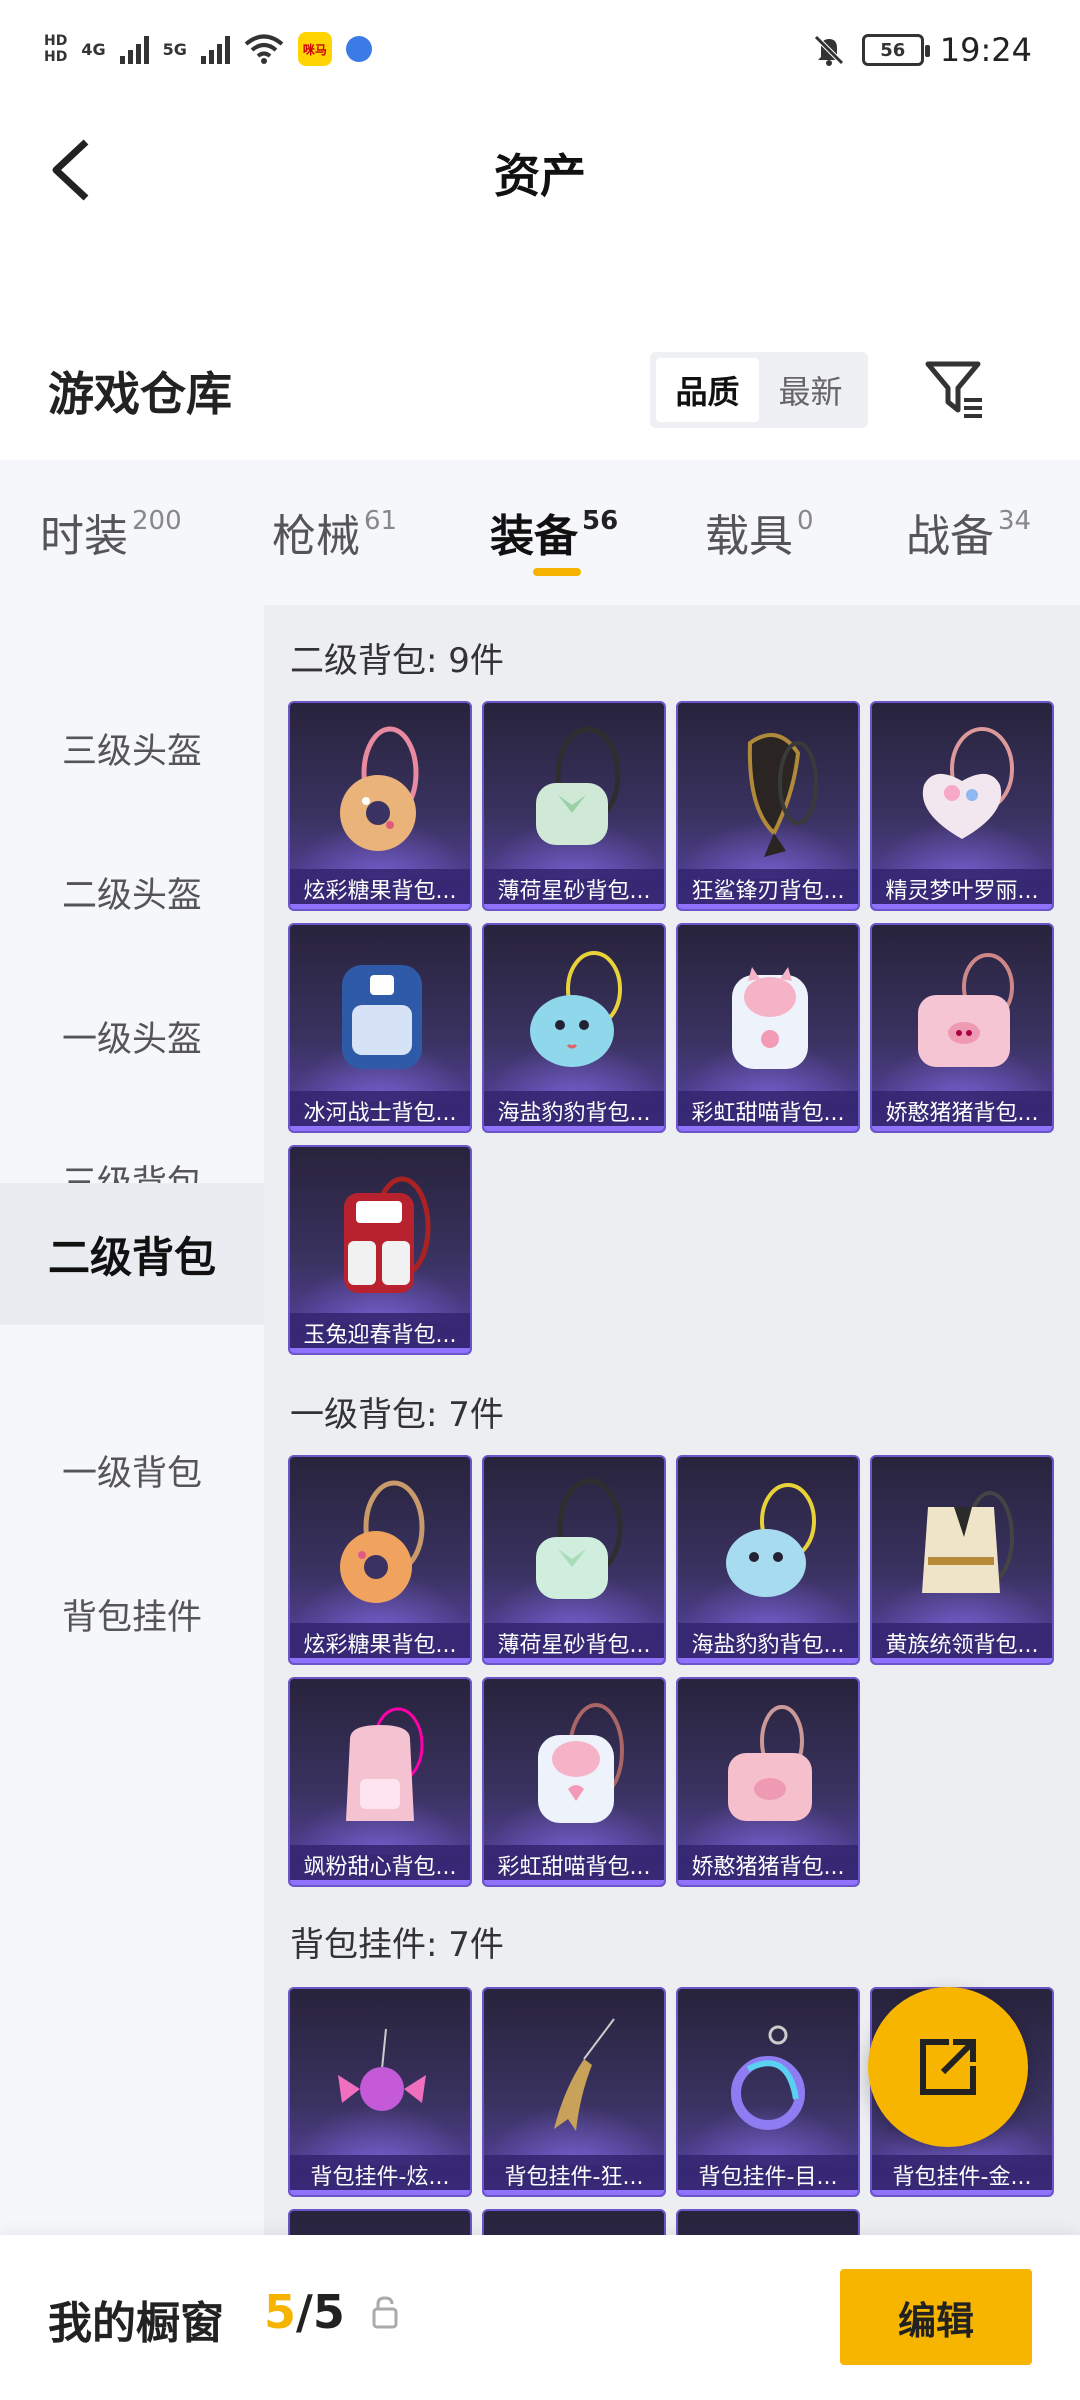 This screenshot has width=1080, height=2400. I want to click on tab-weapons-count: 61, so click(381, 521).